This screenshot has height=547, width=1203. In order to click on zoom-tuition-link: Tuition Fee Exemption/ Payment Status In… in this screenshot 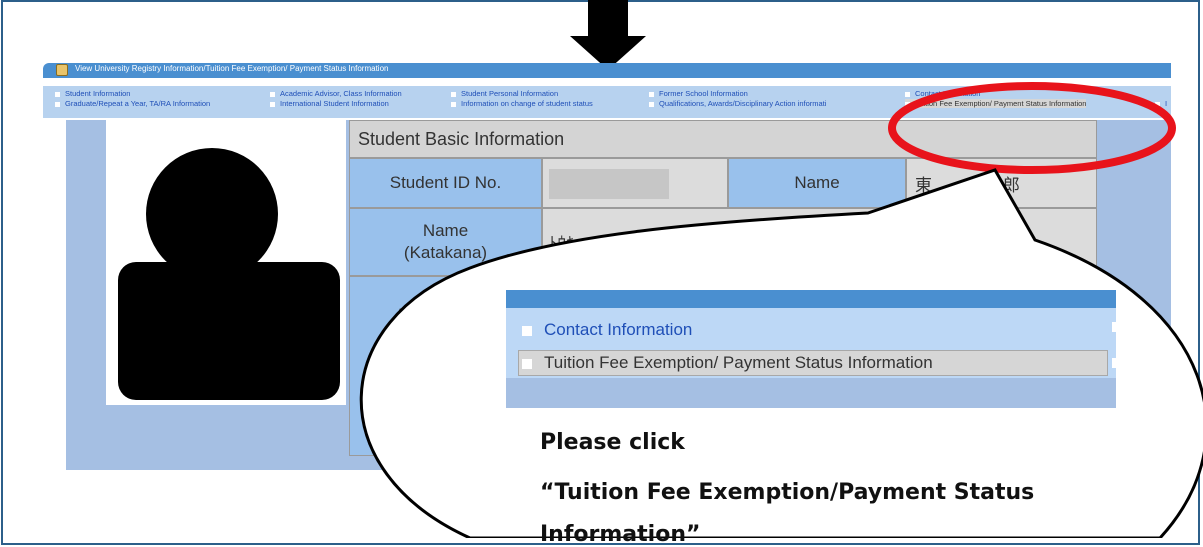, I will do `click(727, 363)`.